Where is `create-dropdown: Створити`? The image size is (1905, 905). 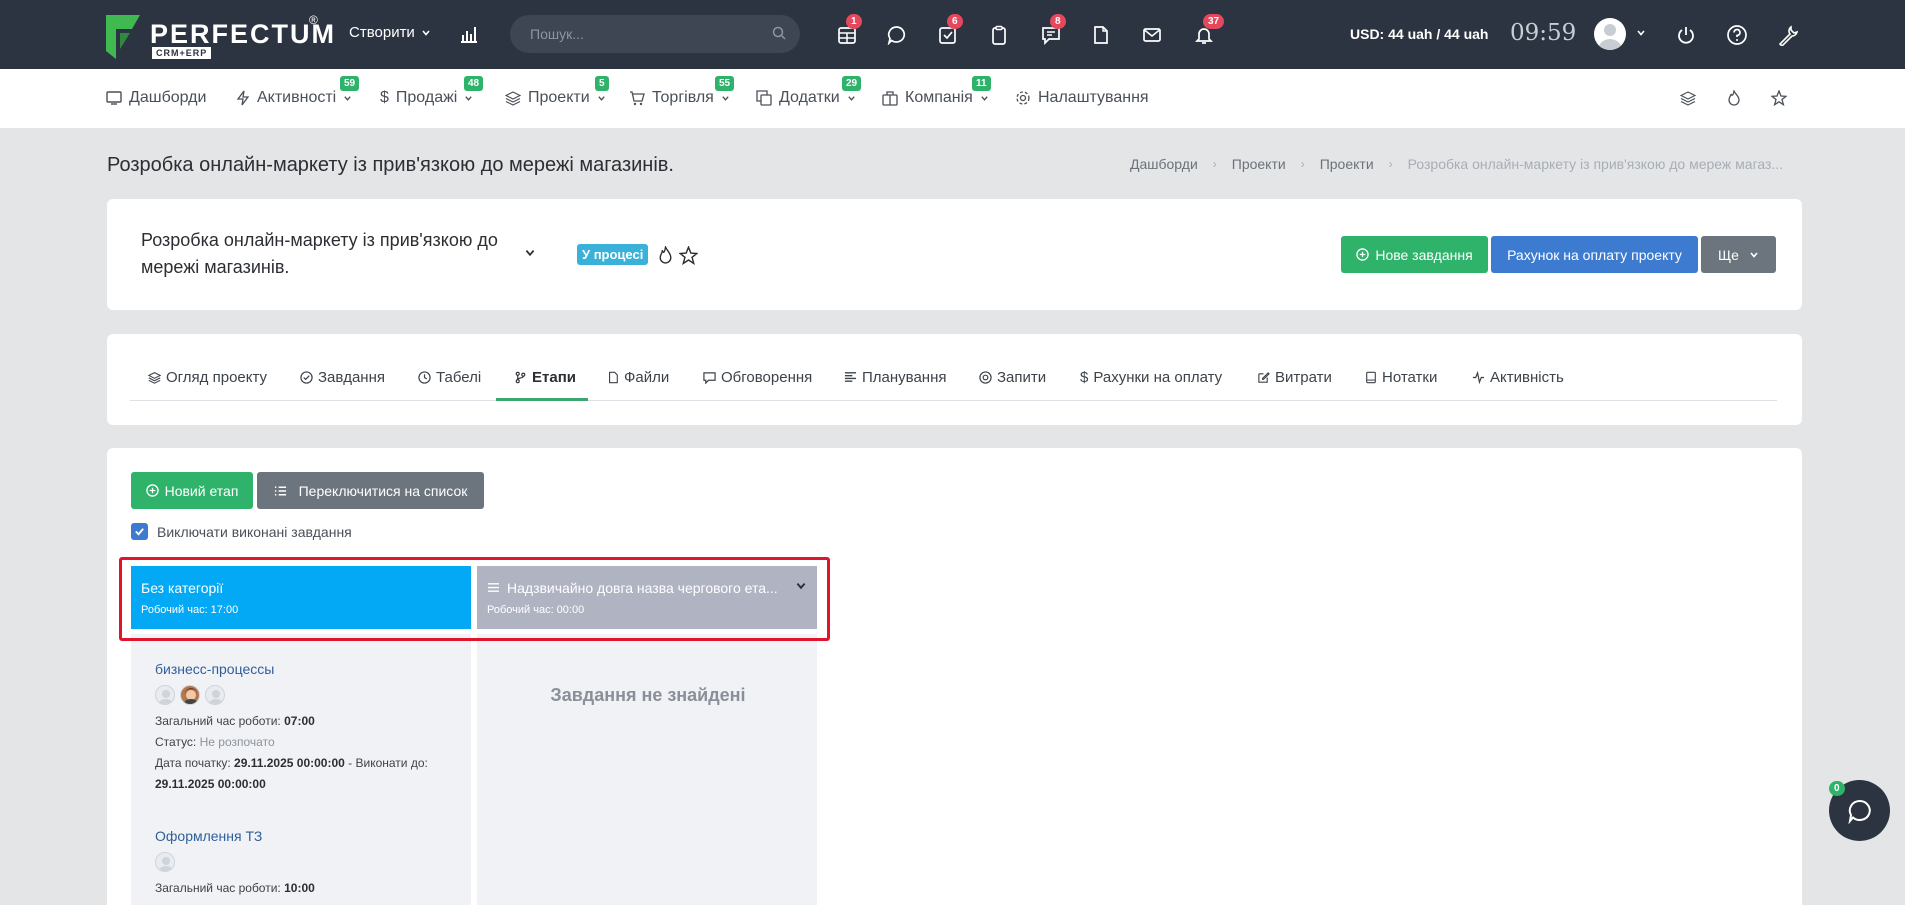
create-dropdown: Створити is located at coordinates (390, 32).